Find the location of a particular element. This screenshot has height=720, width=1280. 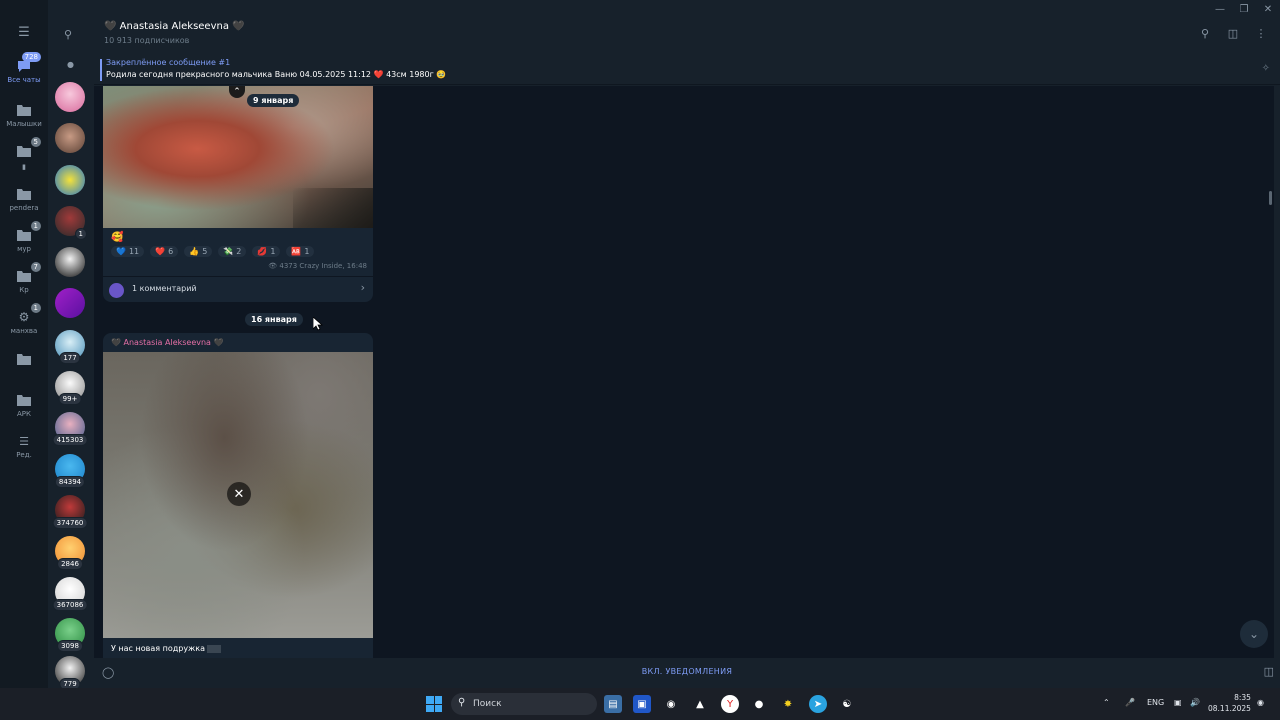

volume-icon: 🔊 is located at coordinates (1195, 702).